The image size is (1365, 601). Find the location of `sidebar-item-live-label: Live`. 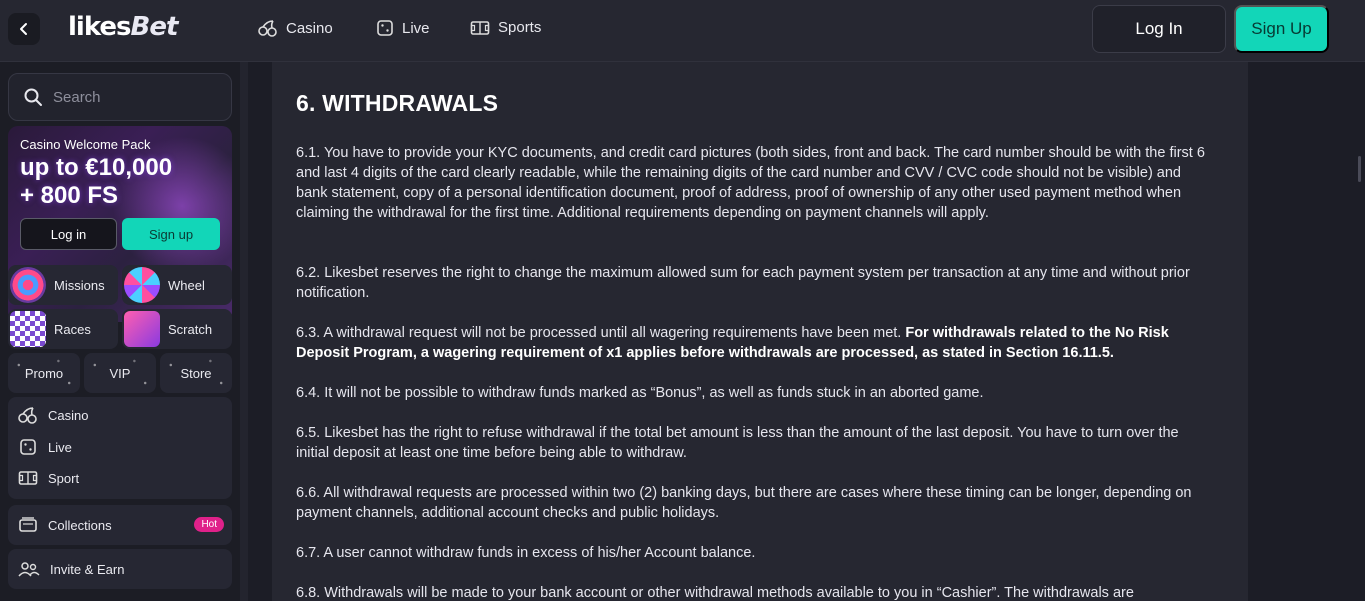

sidebar-item-live-label: Live is located at coordinates (60, 447).